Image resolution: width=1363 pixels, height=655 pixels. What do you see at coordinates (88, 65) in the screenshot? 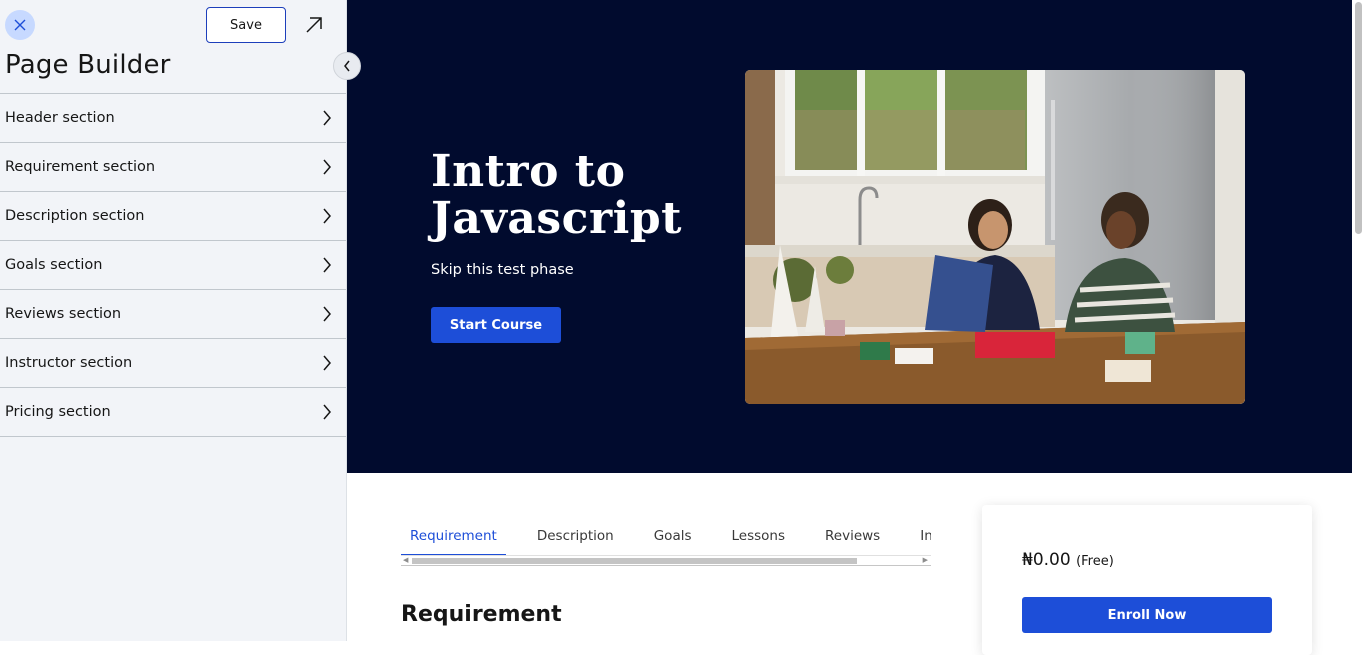
I see `page-title: Page Builder` at bounding box center [88, 65].